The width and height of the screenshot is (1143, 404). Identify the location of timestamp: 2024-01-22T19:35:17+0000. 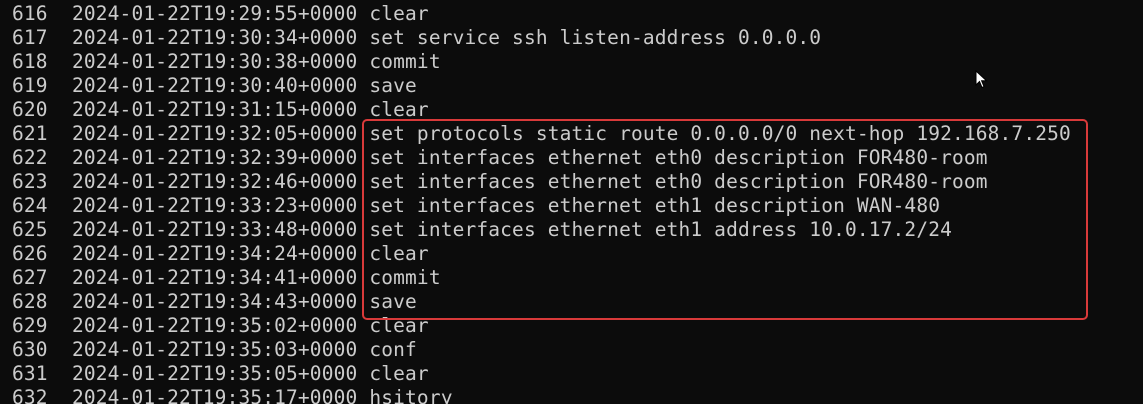
(215, 395).